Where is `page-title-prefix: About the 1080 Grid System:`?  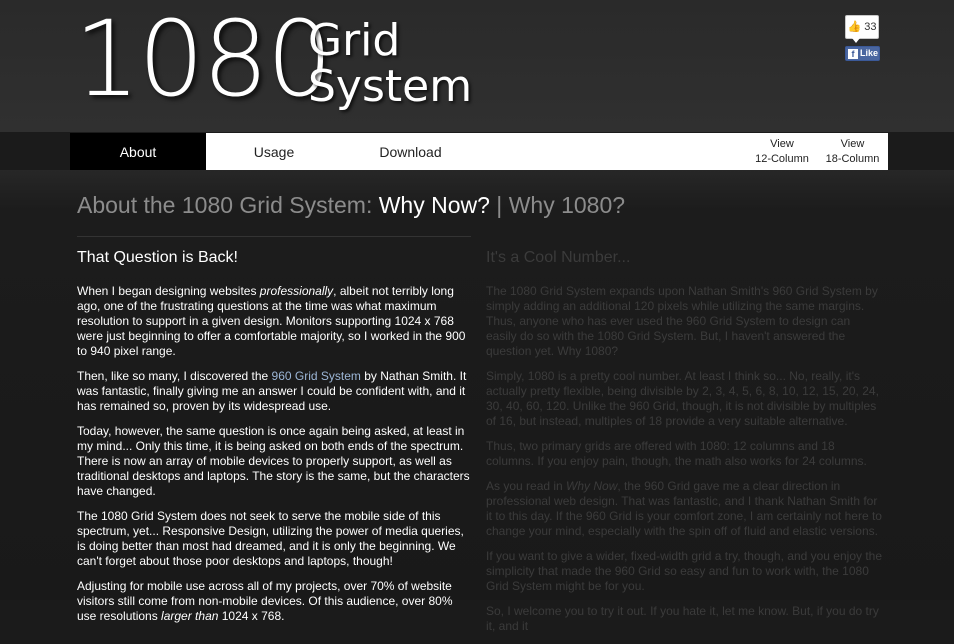
page-title-prefix: About the 1080 Grid System: is located at coordinates (228, 205).